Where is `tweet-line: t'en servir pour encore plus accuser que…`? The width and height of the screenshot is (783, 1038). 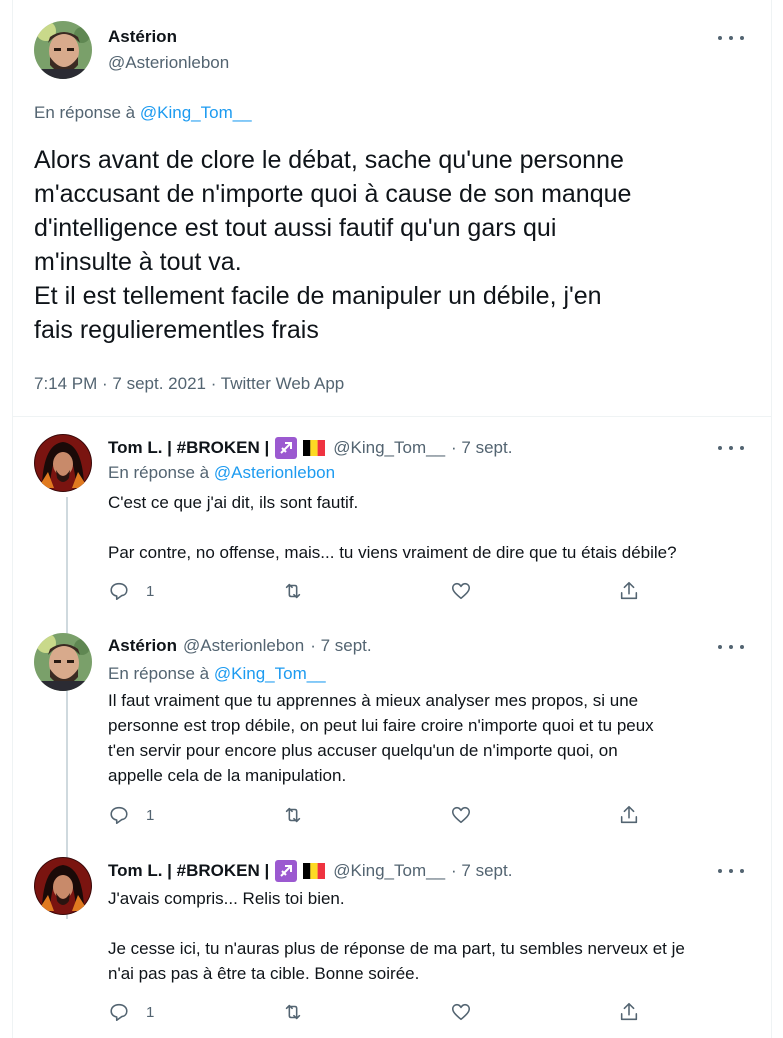 tweet-line: t'en servir pour encore plus accuser que… is located at coordinates (363, 750).